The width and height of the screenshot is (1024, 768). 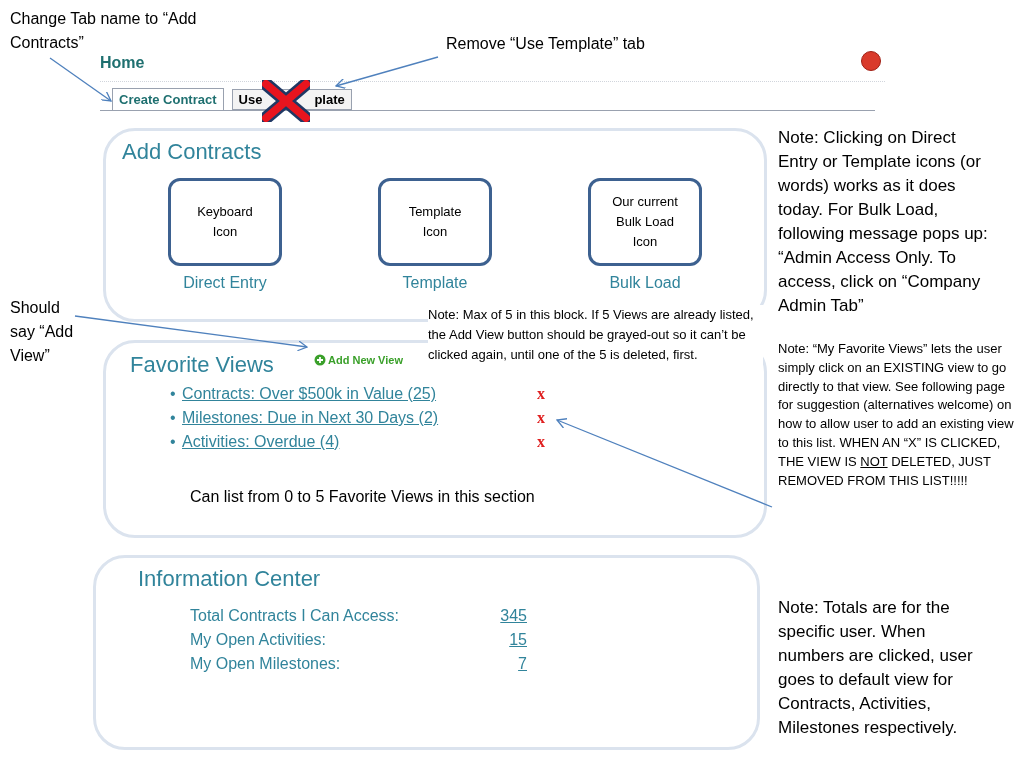 I want to click on view-link: Activities: Overdue (4), so click(x=359, y=442).